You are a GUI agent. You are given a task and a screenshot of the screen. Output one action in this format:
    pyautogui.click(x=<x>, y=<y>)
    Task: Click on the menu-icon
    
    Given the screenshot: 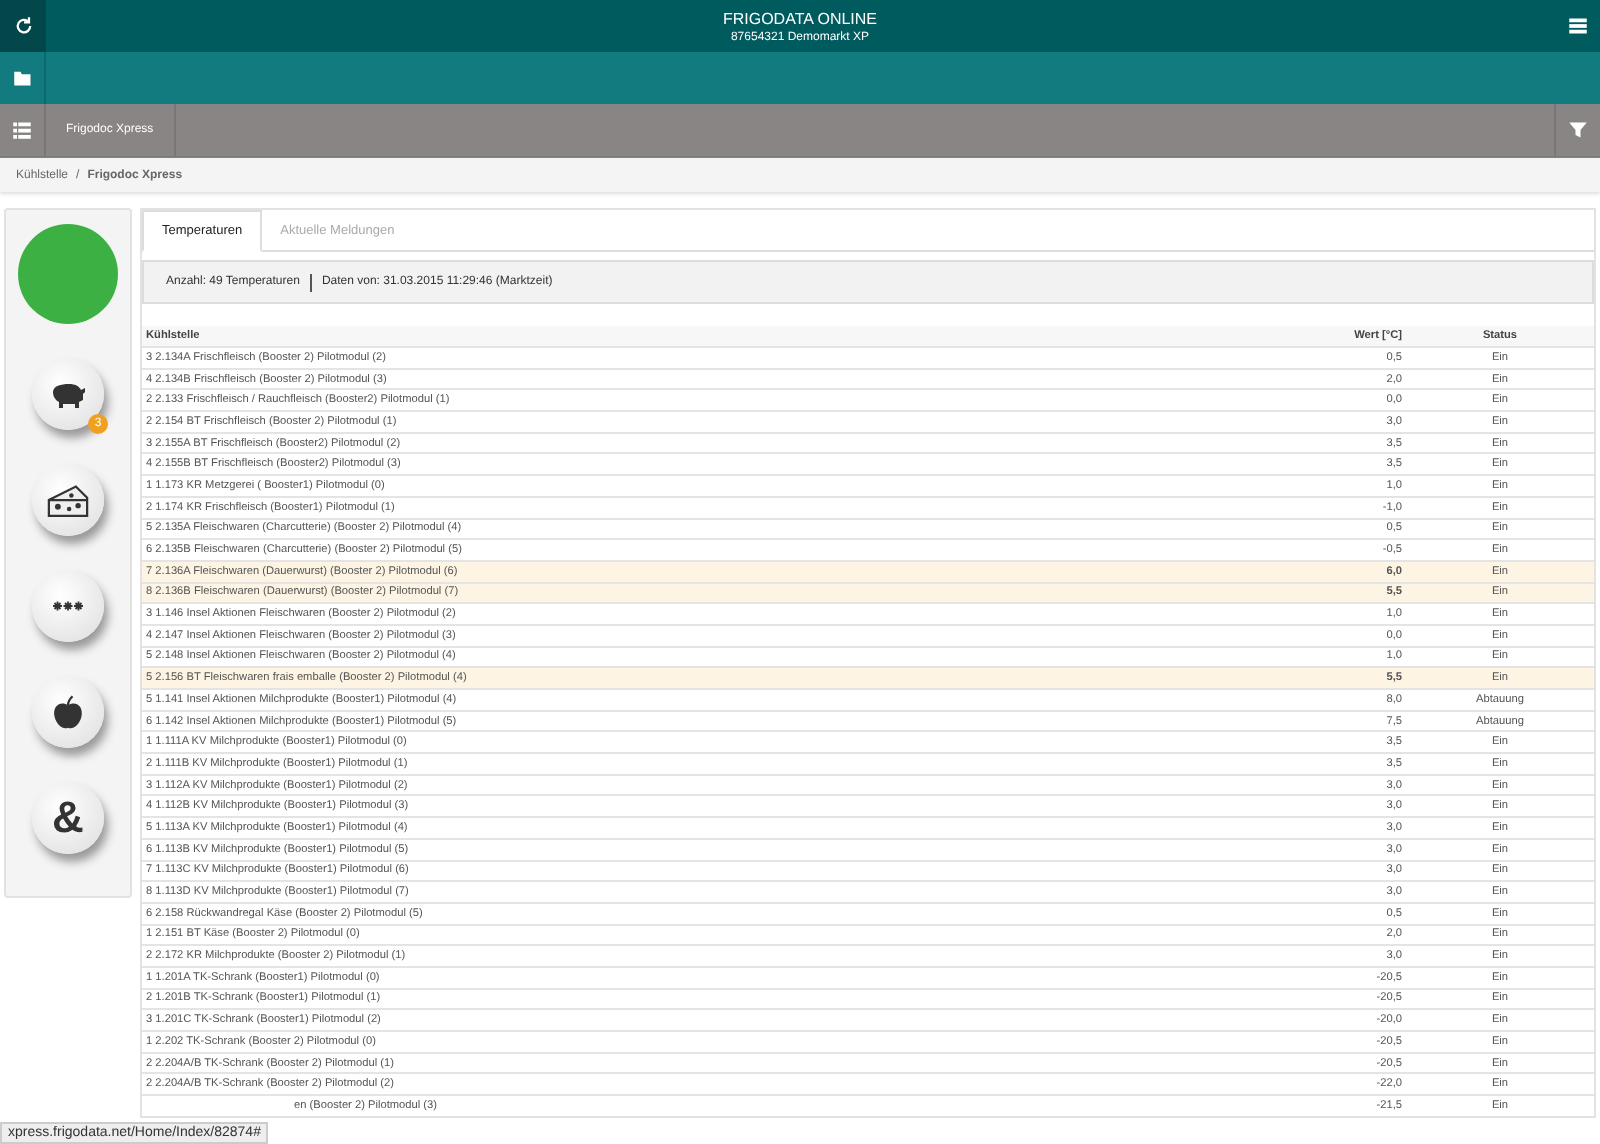 What is the action you would take?
    pyautogui.click(x=1577, y=26)
    